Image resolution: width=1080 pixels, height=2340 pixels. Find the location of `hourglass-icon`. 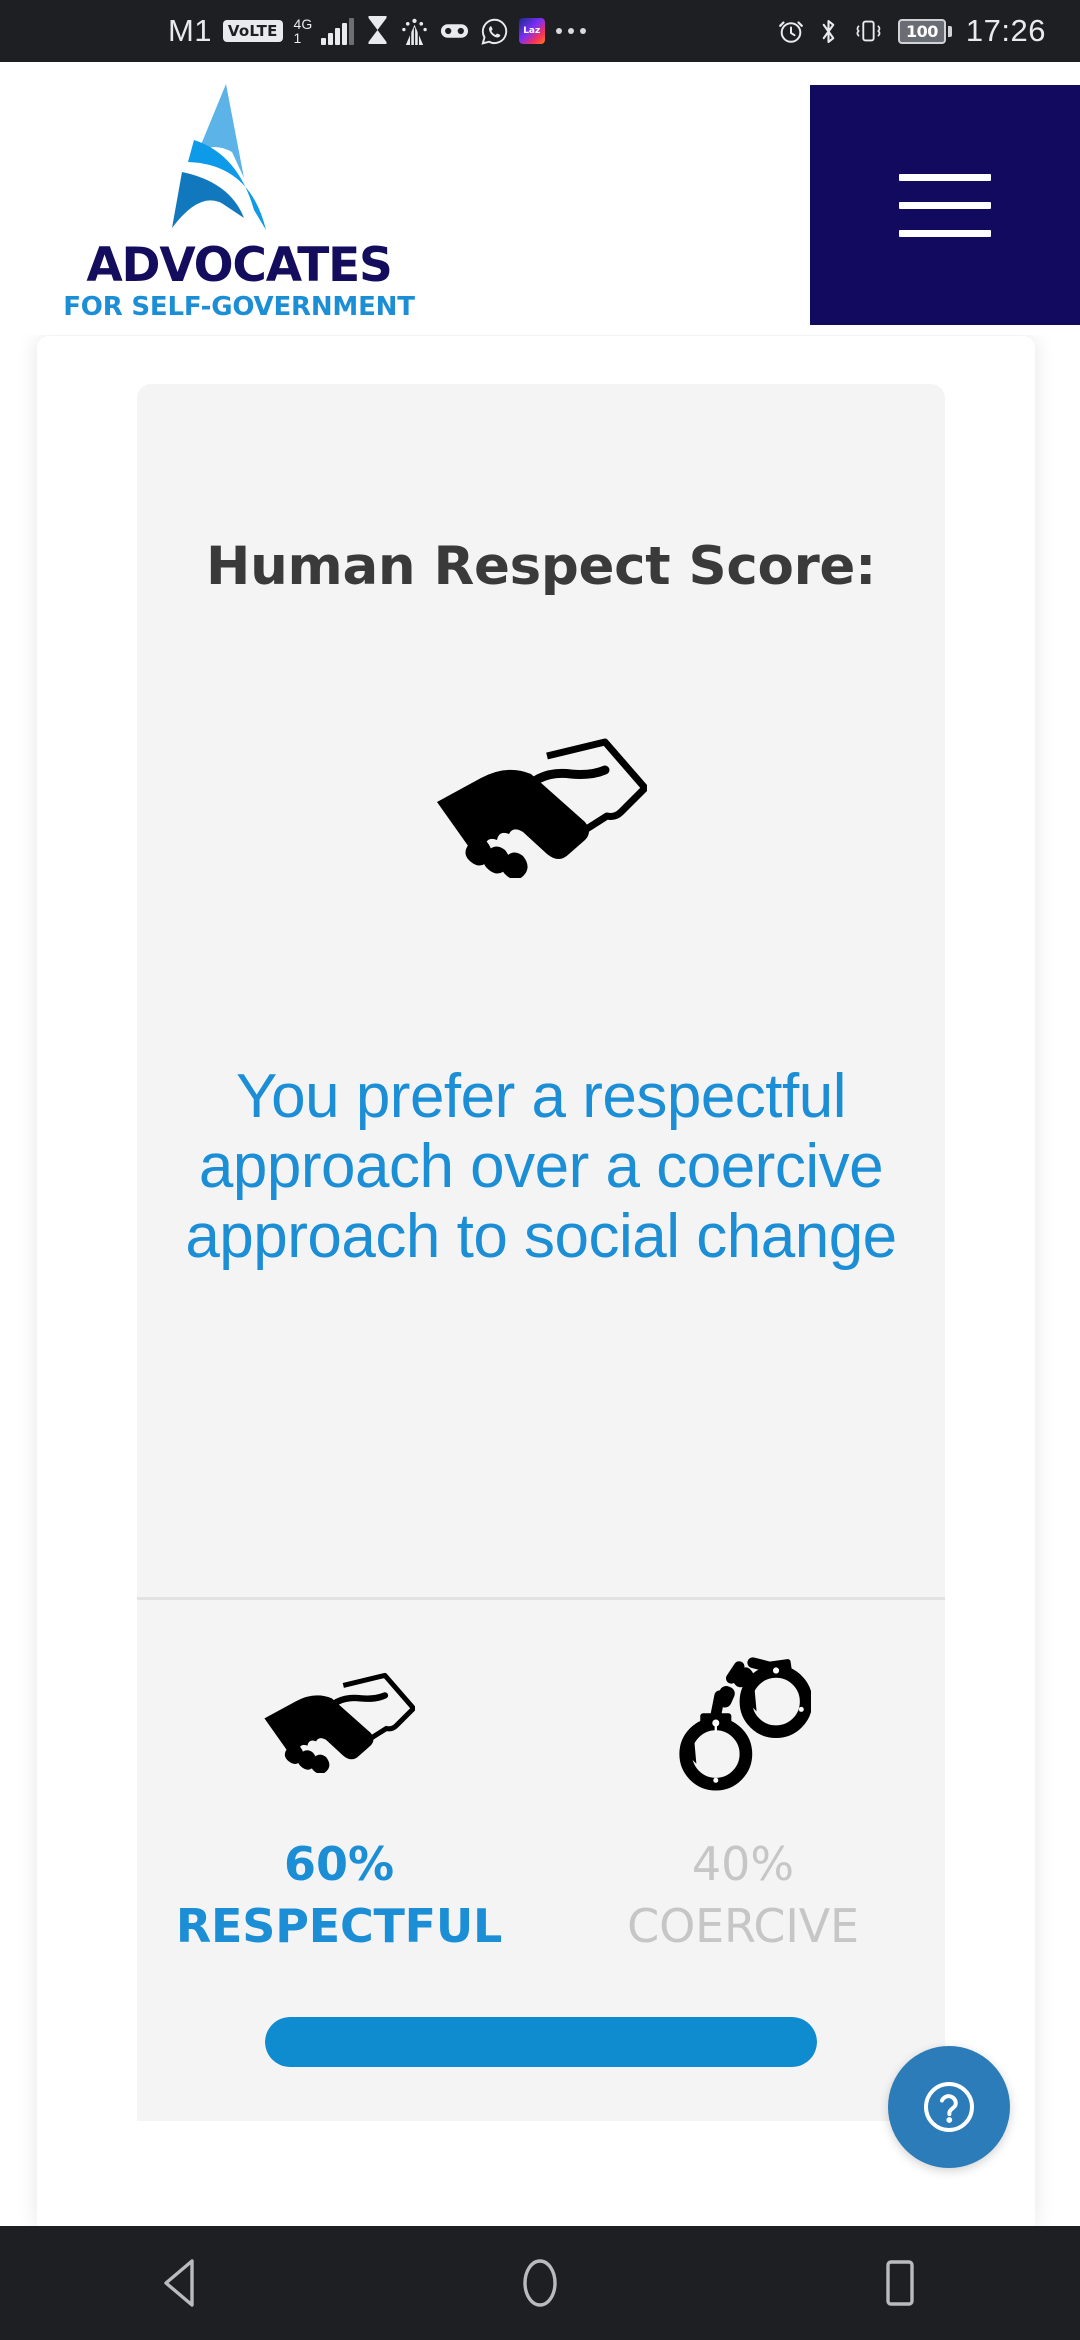

hourglass-icon is located at coordinates (377, 31).